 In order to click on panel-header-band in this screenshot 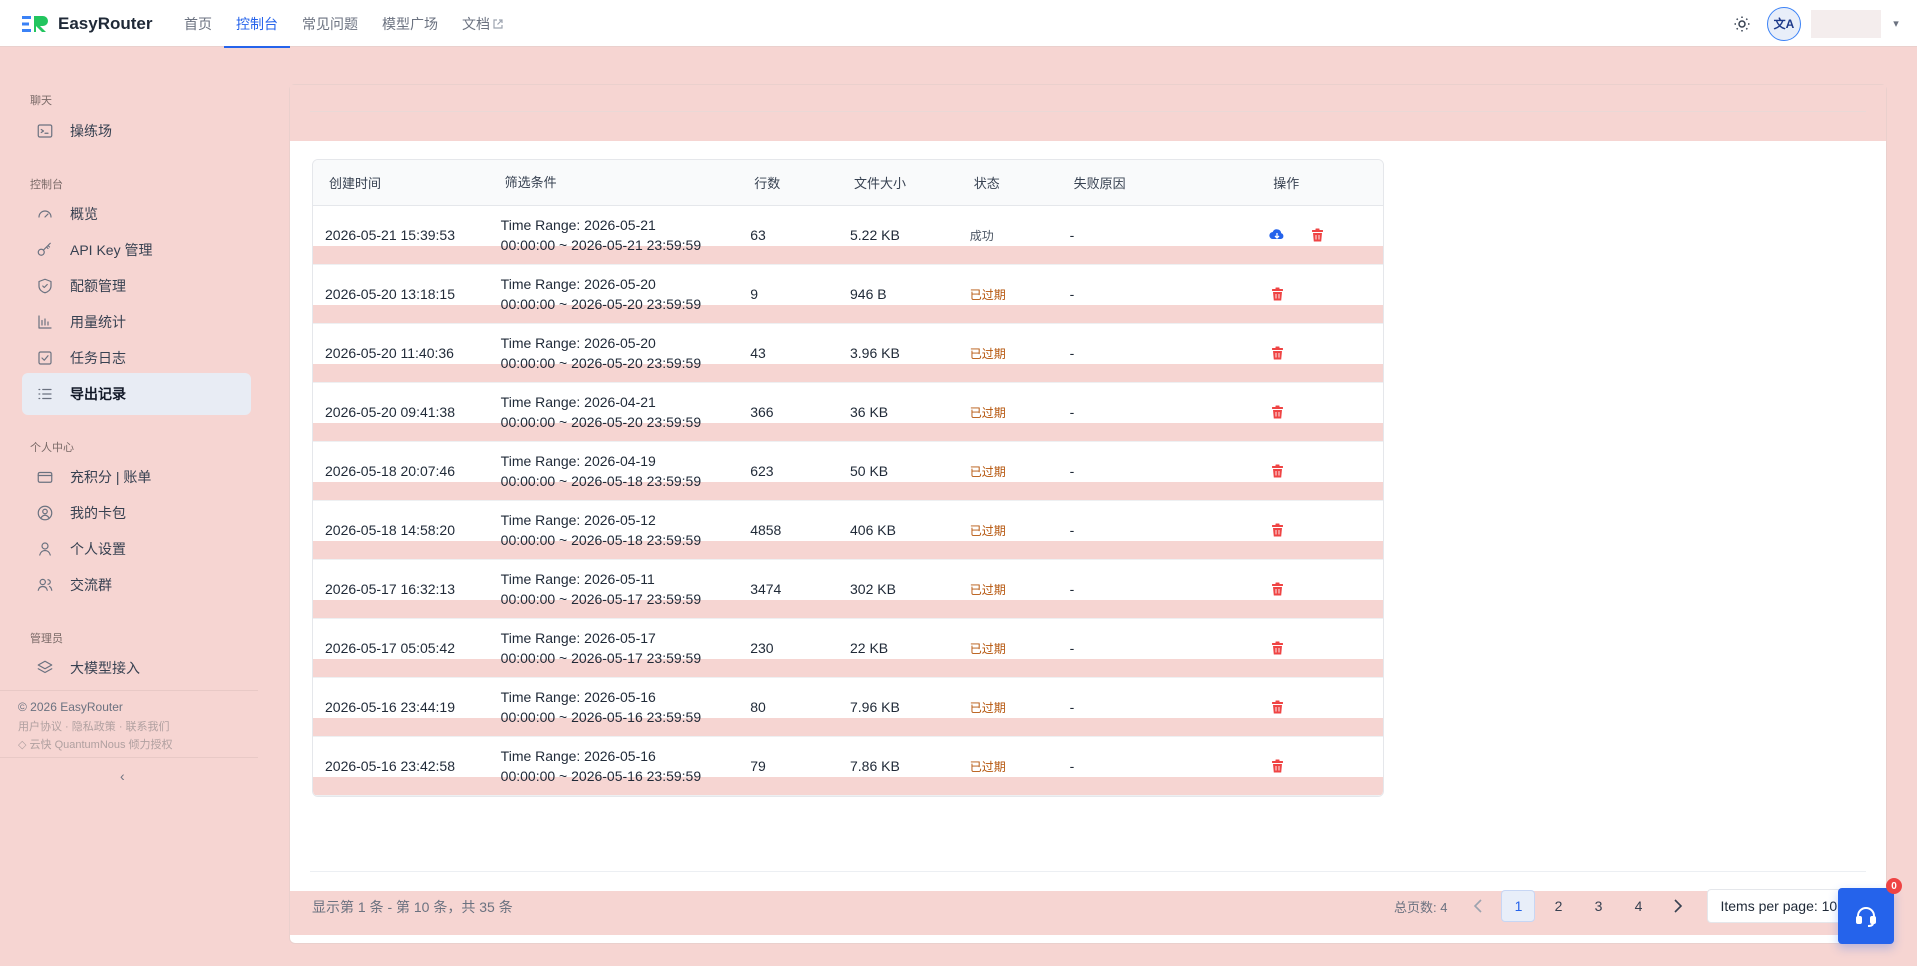, I will do `click(1088, 113)`.